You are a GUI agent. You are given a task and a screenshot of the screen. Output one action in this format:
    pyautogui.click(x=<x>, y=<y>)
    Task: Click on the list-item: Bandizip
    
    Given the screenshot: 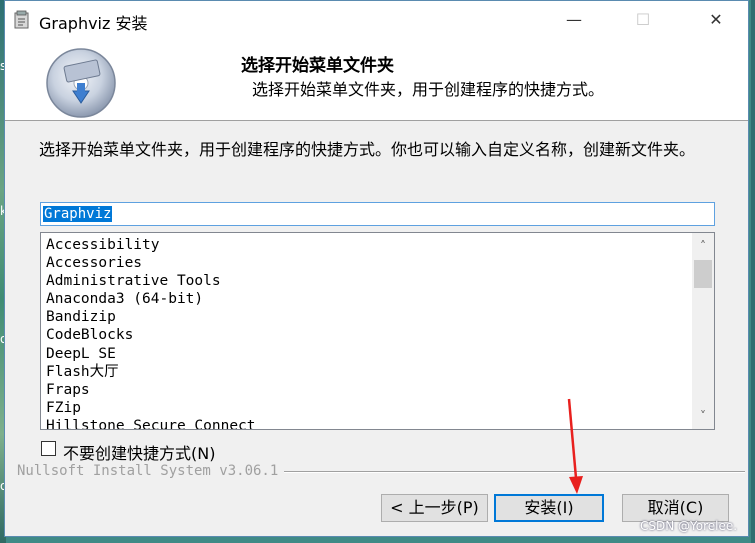 What is the action you would take?
    pyautogui.click(x=366, y=317)
    